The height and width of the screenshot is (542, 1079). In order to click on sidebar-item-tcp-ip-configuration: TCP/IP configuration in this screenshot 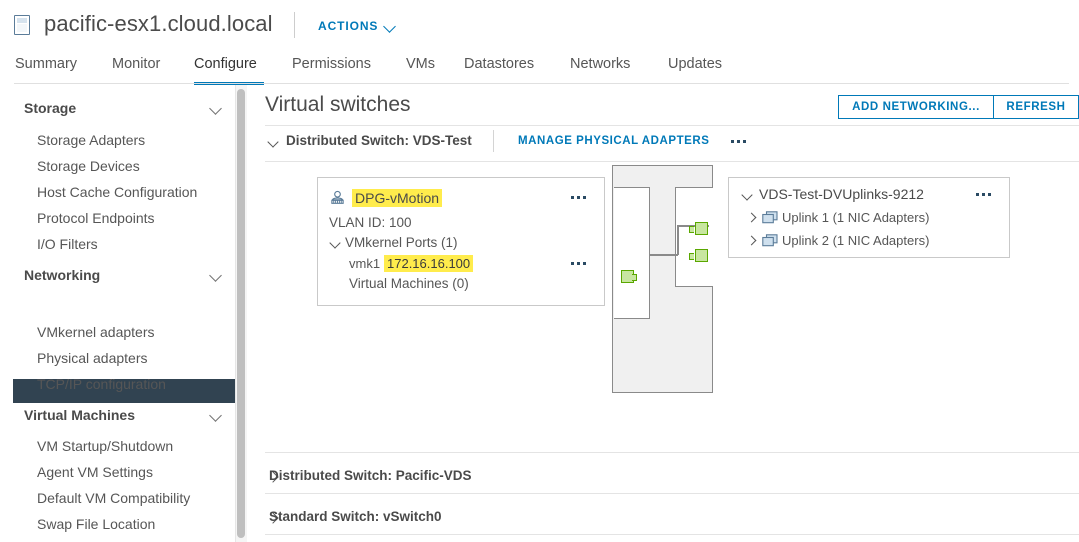, I will do `click(101, 384)`.